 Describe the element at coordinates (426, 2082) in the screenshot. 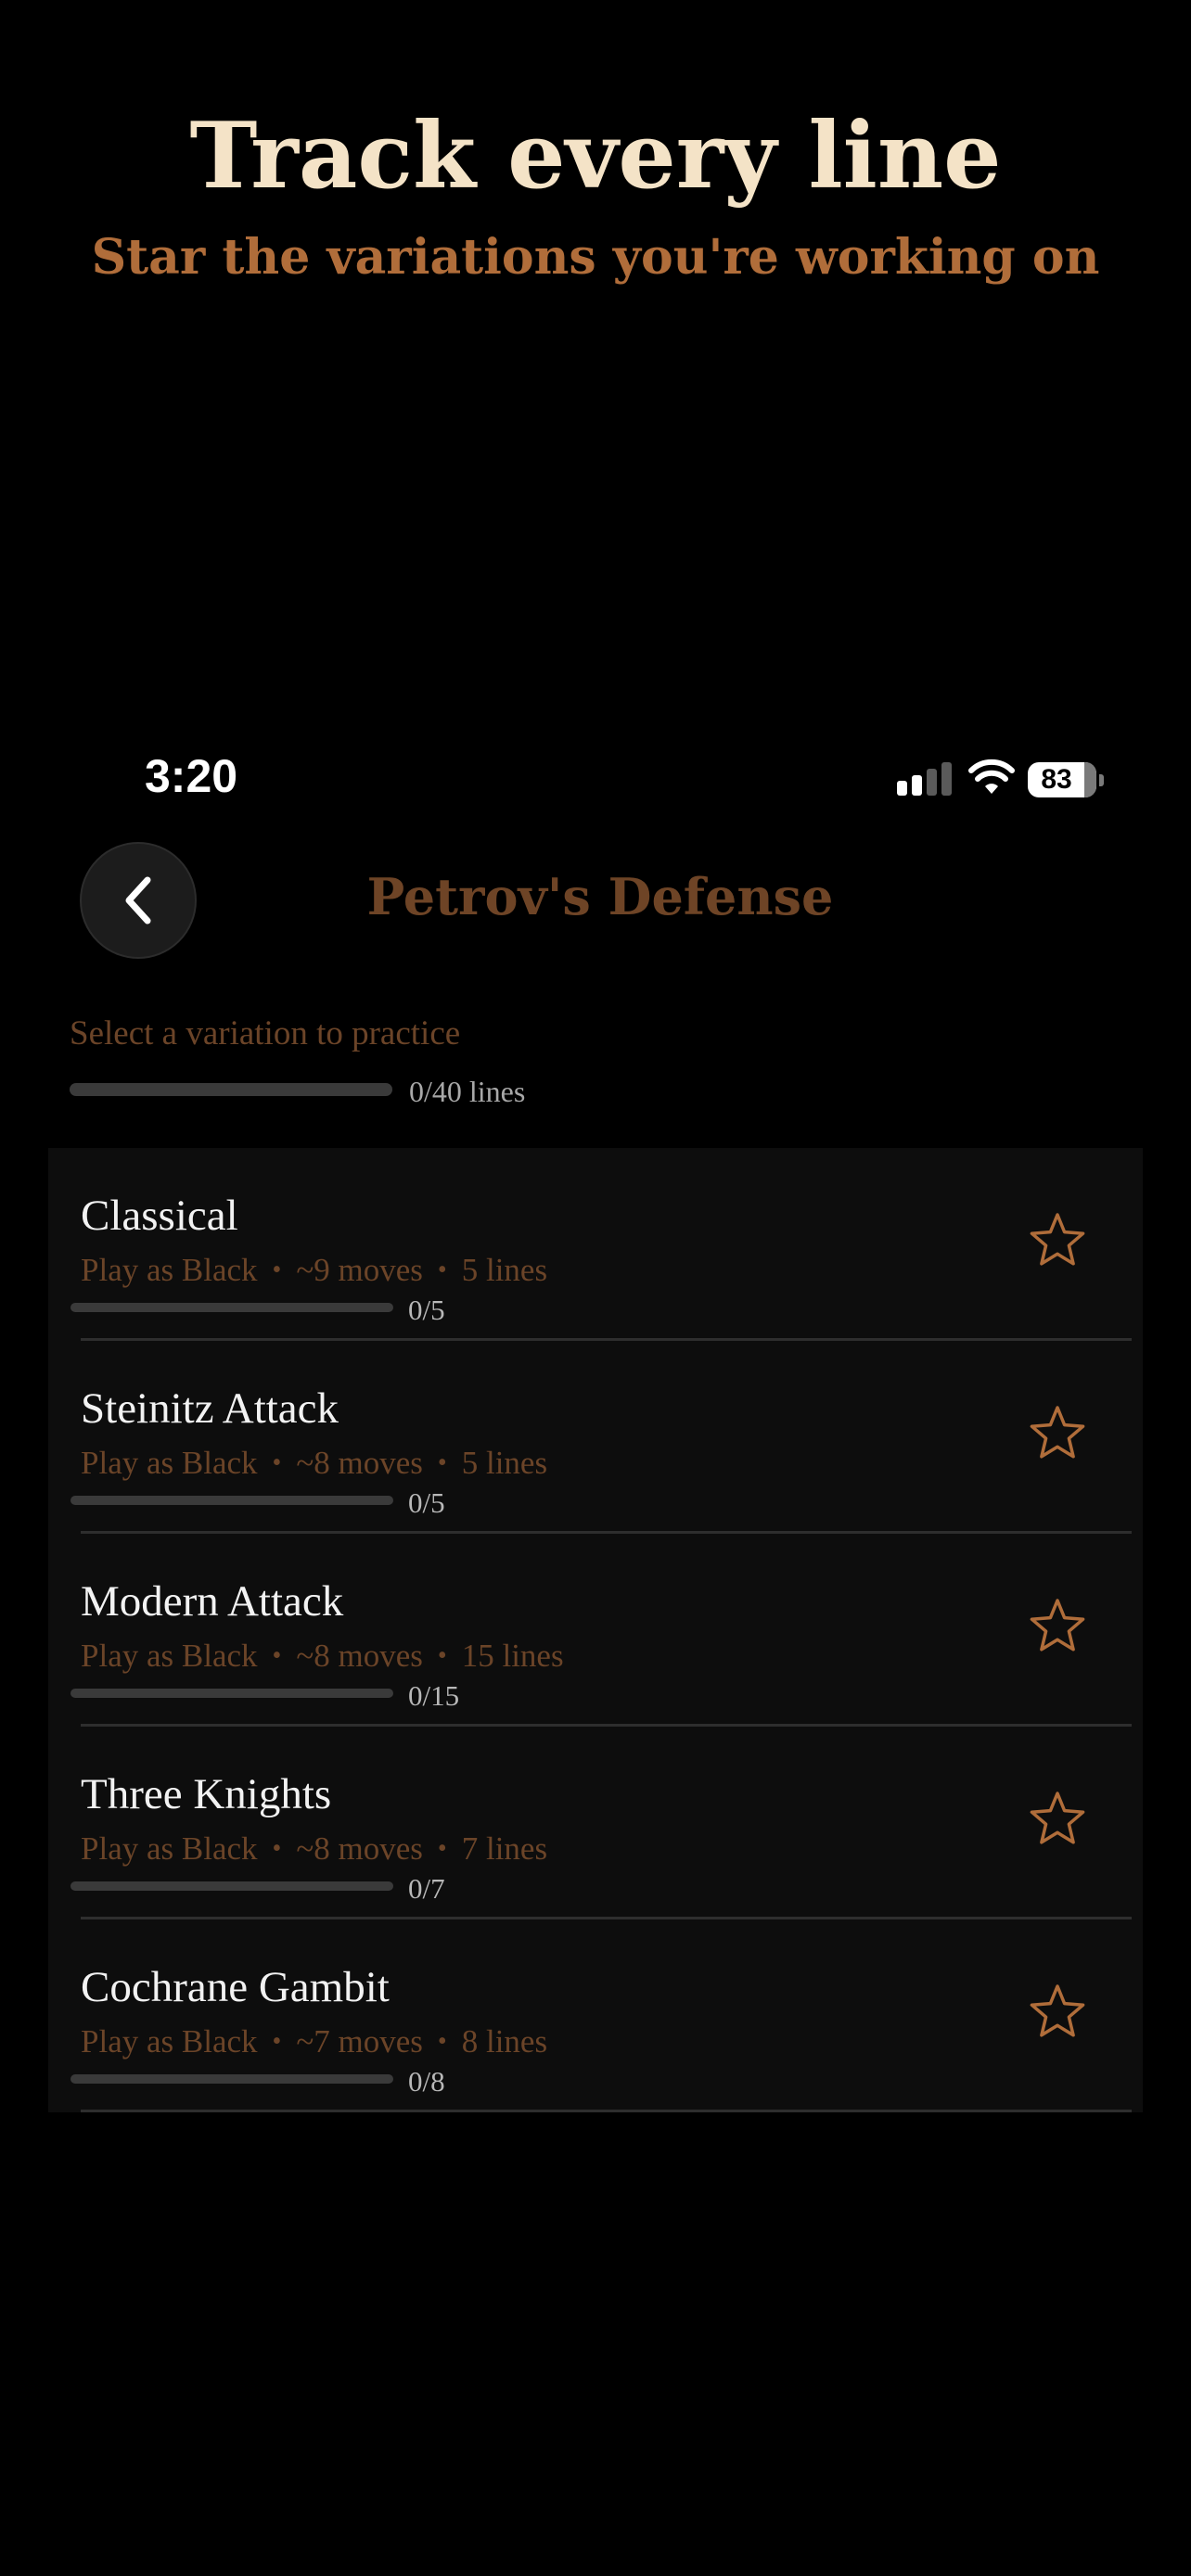

I see `variation-progress-count: 0/8` at that location.